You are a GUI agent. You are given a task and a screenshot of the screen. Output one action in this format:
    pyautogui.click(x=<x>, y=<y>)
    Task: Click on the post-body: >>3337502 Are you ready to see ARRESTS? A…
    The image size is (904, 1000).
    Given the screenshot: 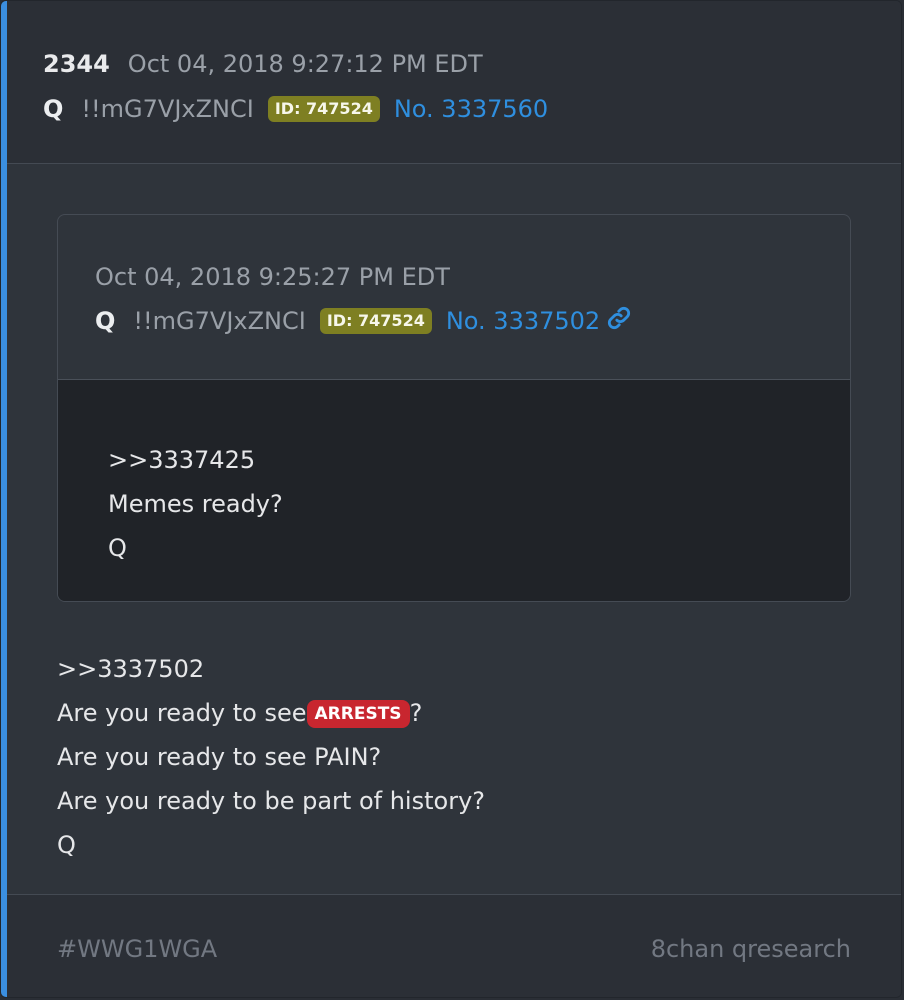 What is the action you would take?
    pyautogui.click(x=271, y=757)
    